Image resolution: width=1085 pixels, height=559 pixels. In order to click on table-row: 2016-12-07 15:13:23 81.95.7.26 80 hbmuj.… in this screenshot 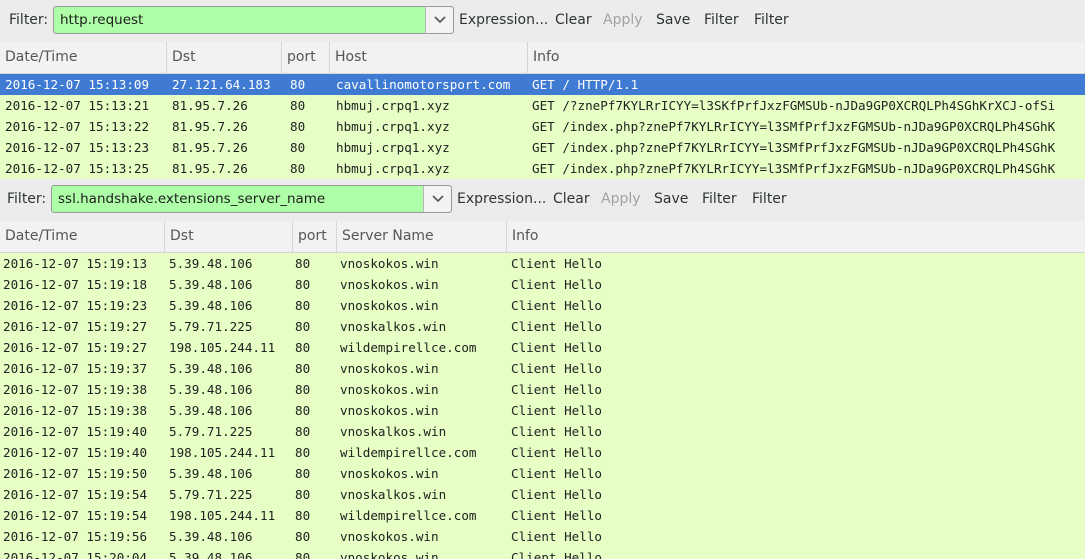, I will do `click(542, 147)`.